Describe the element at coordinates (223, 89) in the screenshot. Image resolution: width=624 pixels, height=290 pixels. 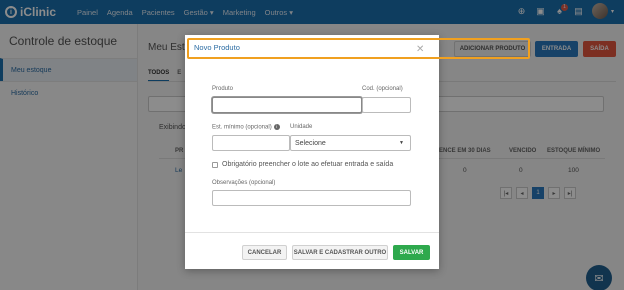
I see `produto-label: Produto` at that location.